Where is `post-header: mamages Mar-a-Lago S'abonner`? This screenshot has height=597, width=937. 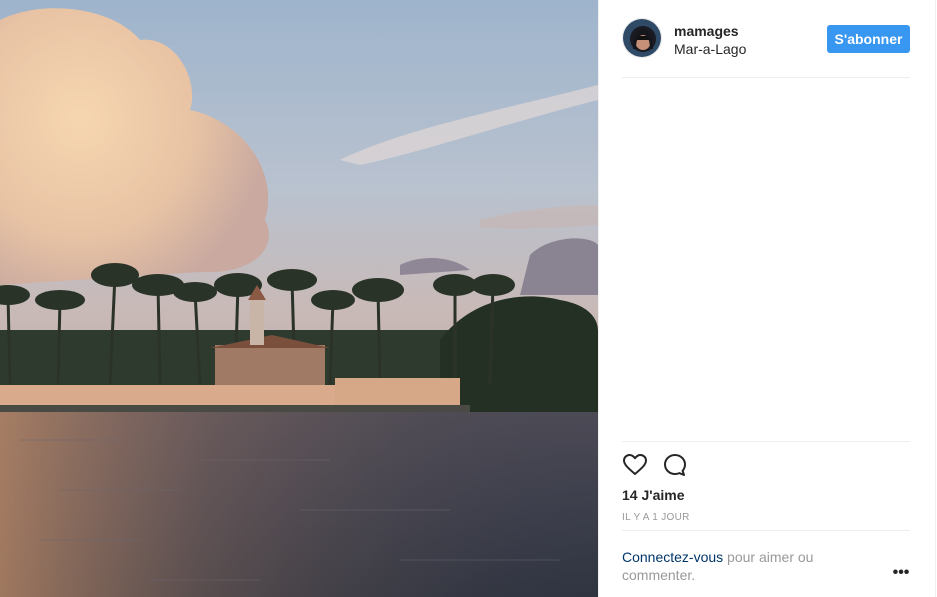
post-header: mamages Mar-a-Lago S'abonner is located at coordinates (766, 48).